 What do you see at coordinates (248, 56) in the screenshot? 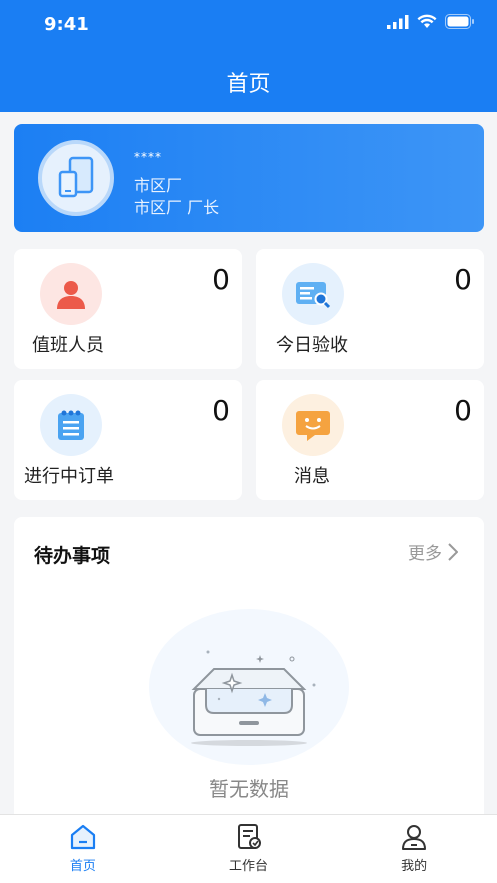
I see `app-header: 9:41 首页` at bounding box center [248, 56].